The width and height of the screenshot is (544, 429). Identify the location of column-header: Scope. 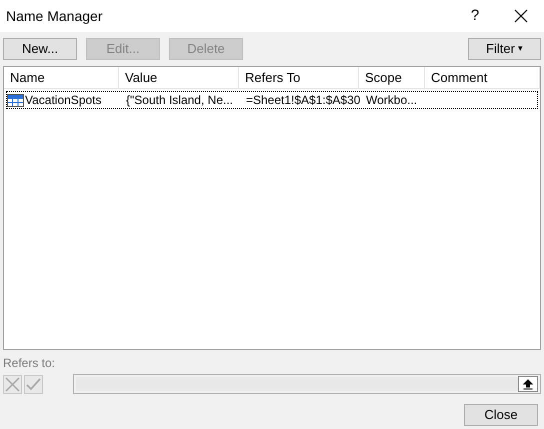
(392, 77).